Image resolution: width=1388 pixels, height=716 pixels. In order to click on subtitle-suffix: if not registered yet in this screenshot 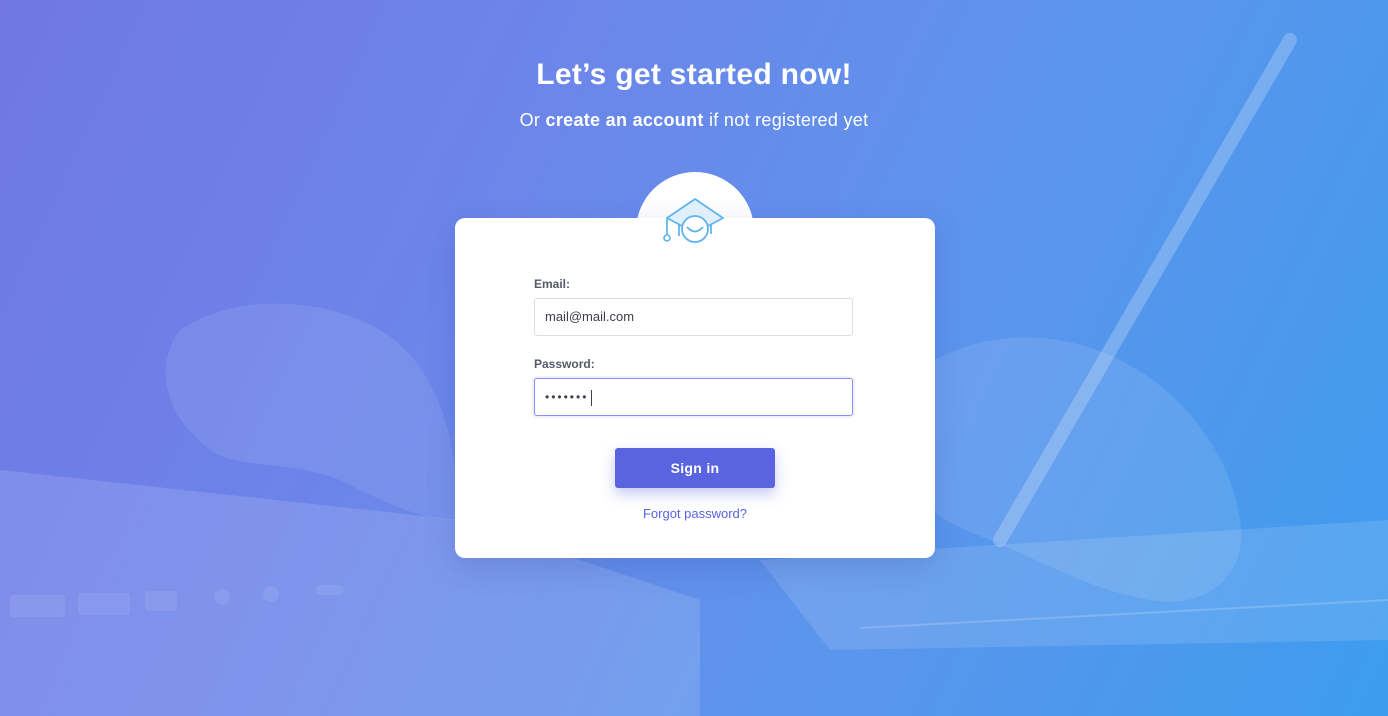, I will do `click(786, 120)`.